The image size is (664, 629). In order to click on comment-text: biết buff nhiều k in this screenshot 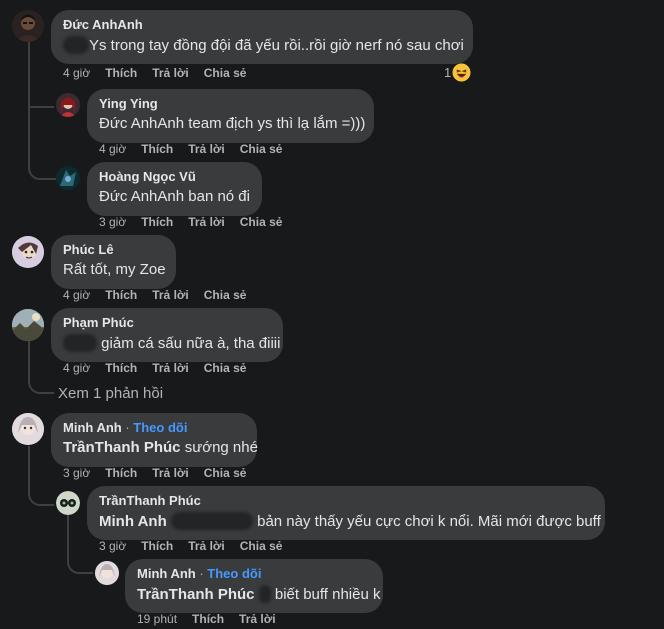, I will do `click(327, 594)`.